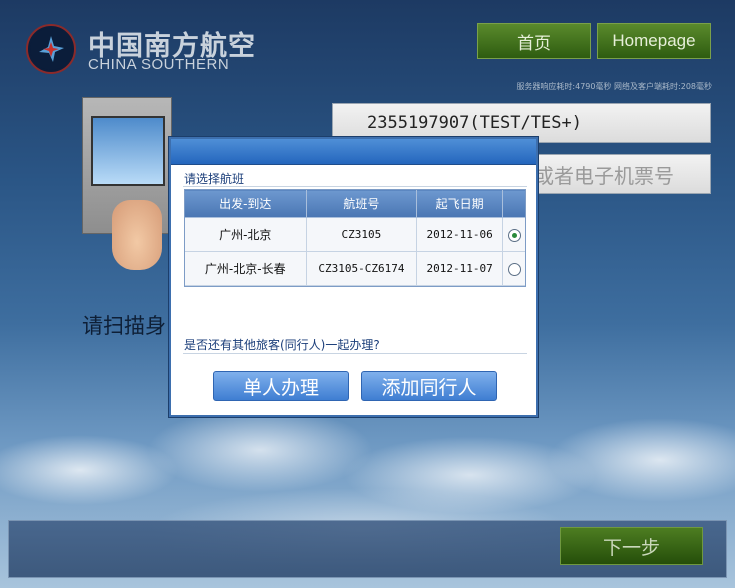 This screenshot has height=588, width=735. I want to click on table-row: 广州-北京-长春 CZ3105-CZ6174 2012-11-07, so click(355, 268).